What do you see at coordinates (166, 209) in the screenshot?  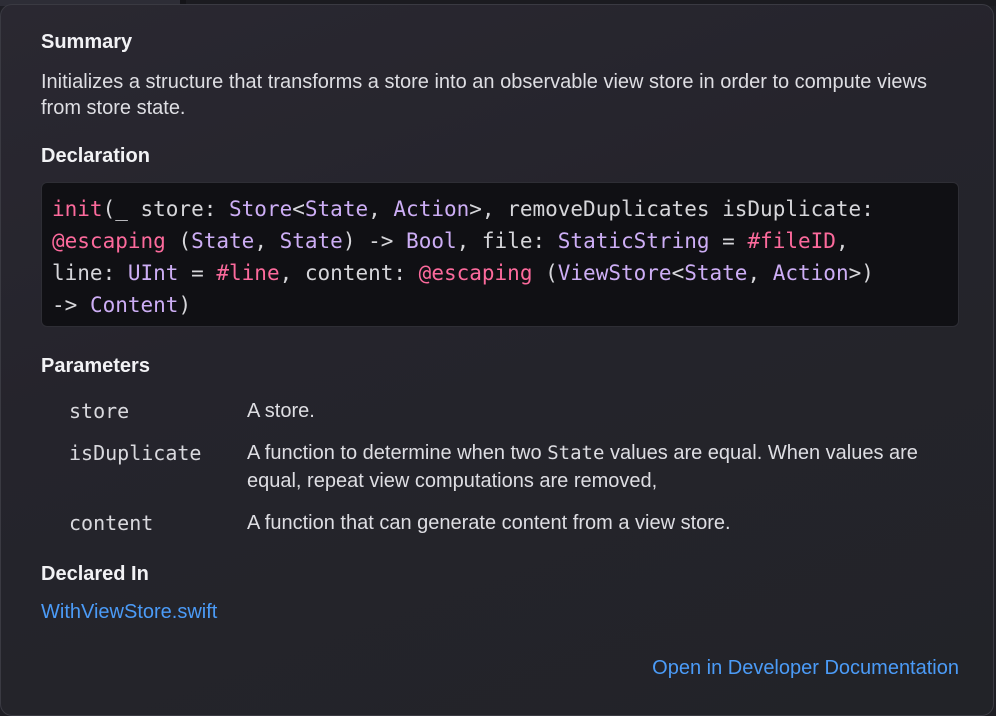 I see `code-text: (_ store:` at bounding box center [166, 209].